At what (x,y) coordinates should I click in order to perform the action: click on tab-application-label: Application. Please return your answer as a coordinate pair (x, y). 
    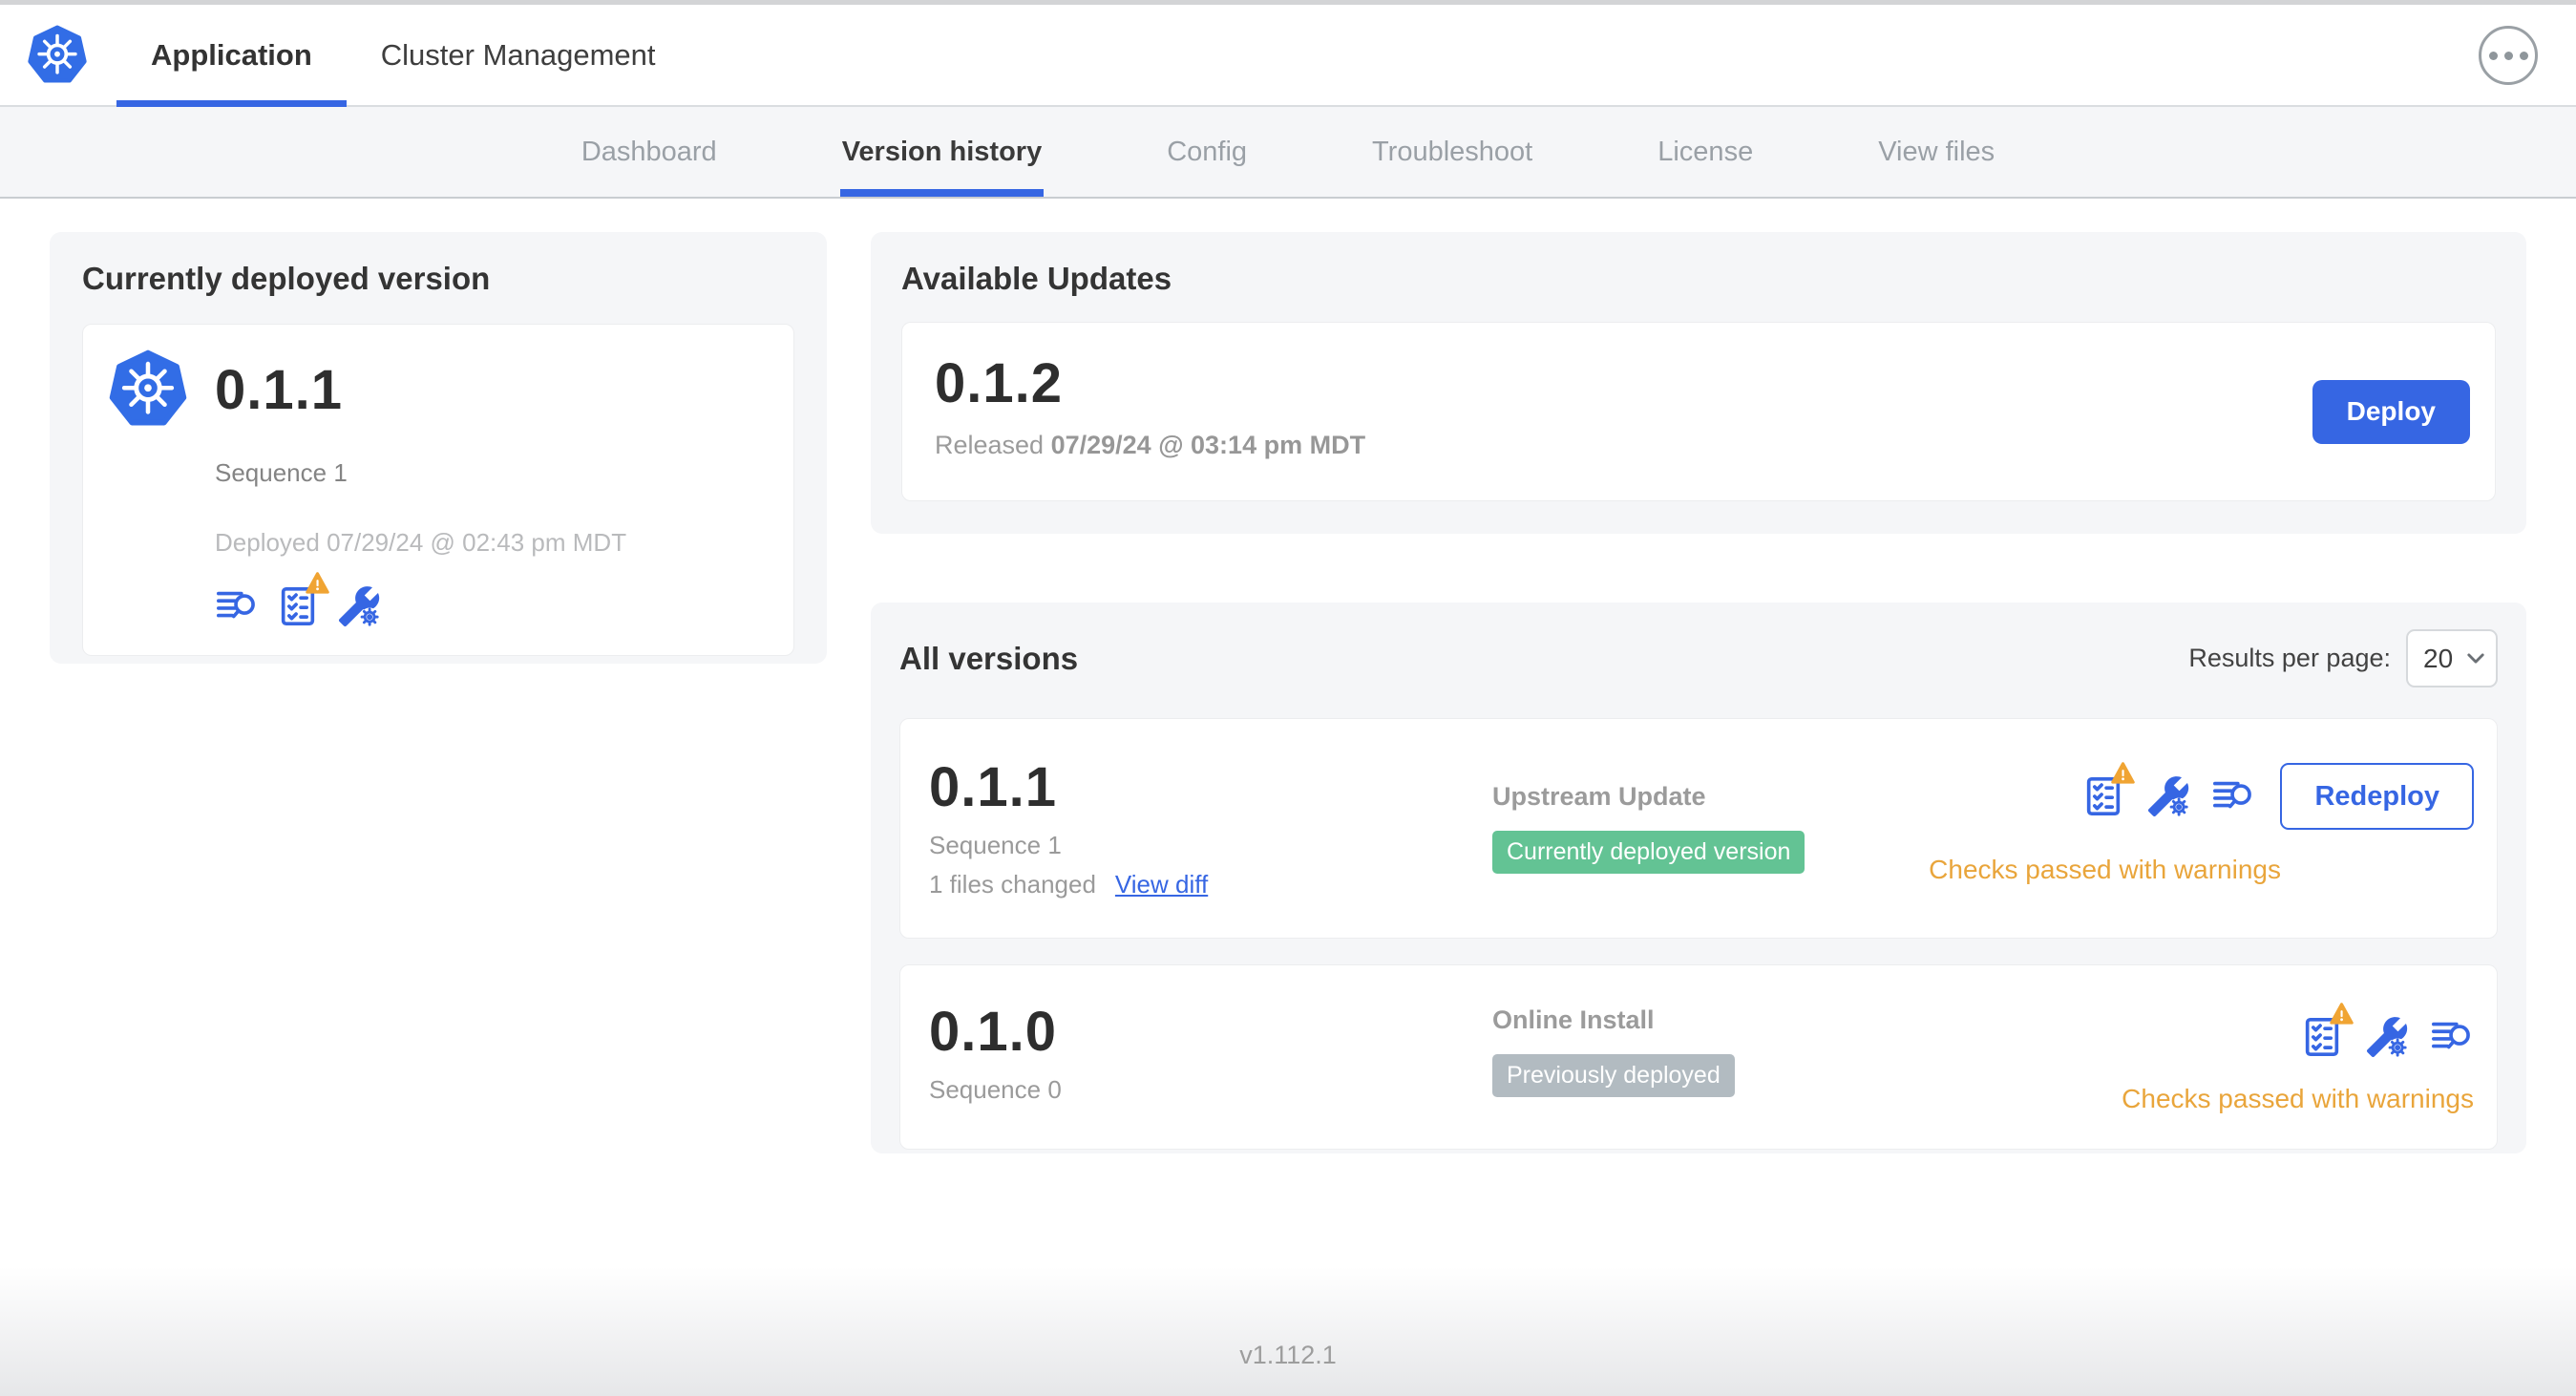
    Looking at the image, I should click on (231, 54).